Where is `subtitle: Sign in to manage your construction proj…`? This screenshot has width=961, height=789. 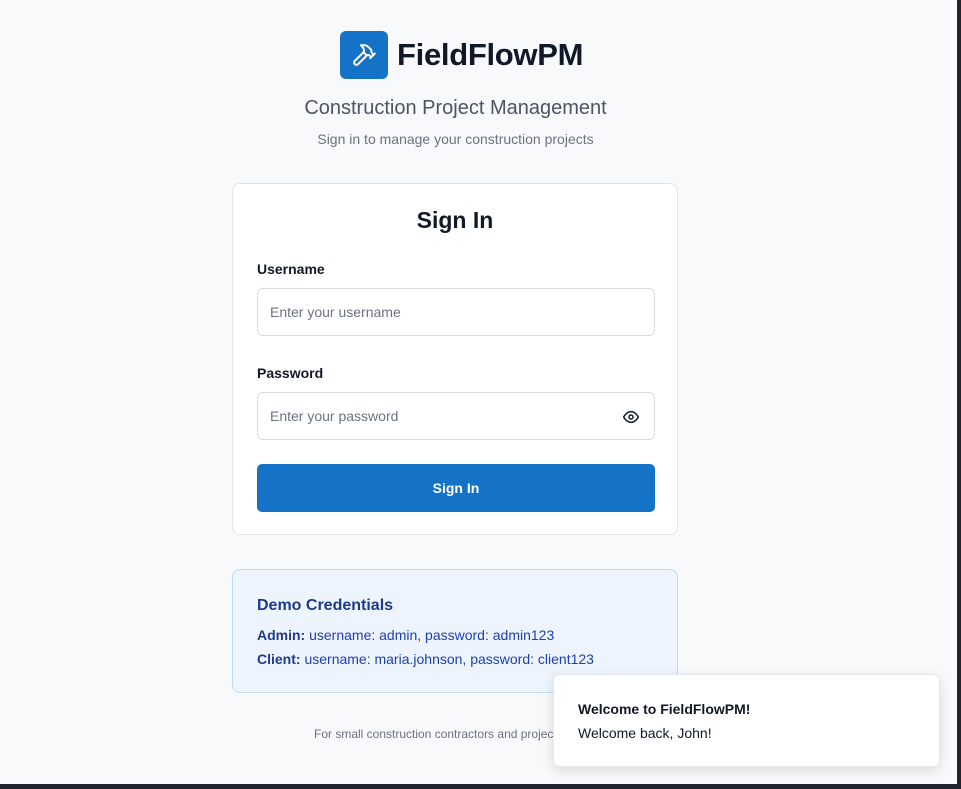
subtitle: Sign in to manage your construction proj… is located at coordinates (455, 139).